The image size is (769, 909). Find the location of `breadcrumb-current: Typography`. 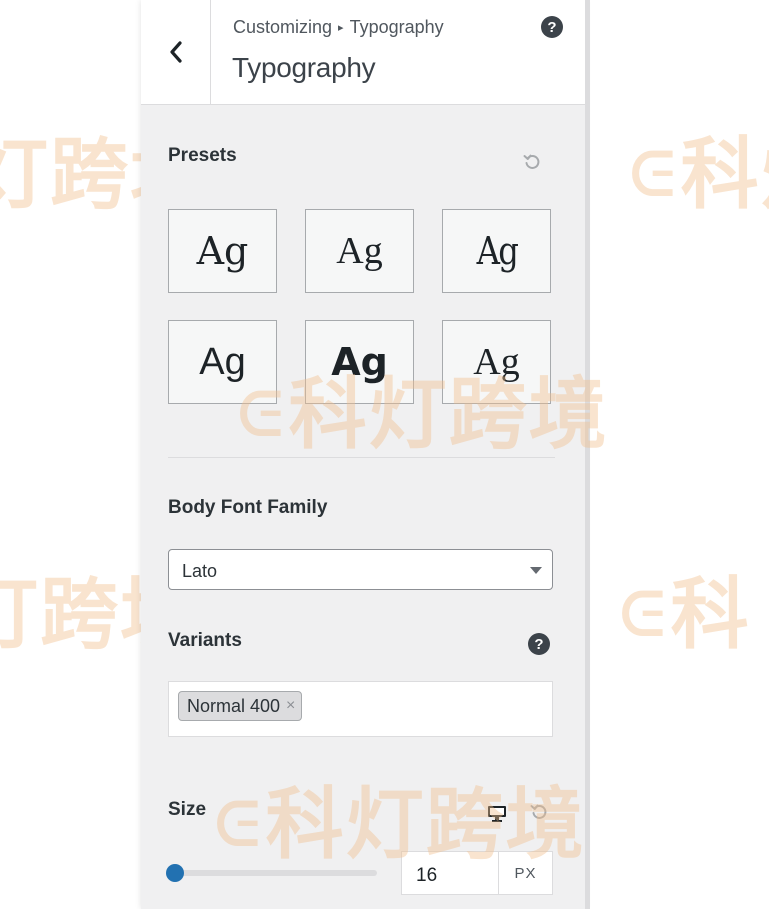

breadcrumb-current: Typography is located at coordinates (396, 27).